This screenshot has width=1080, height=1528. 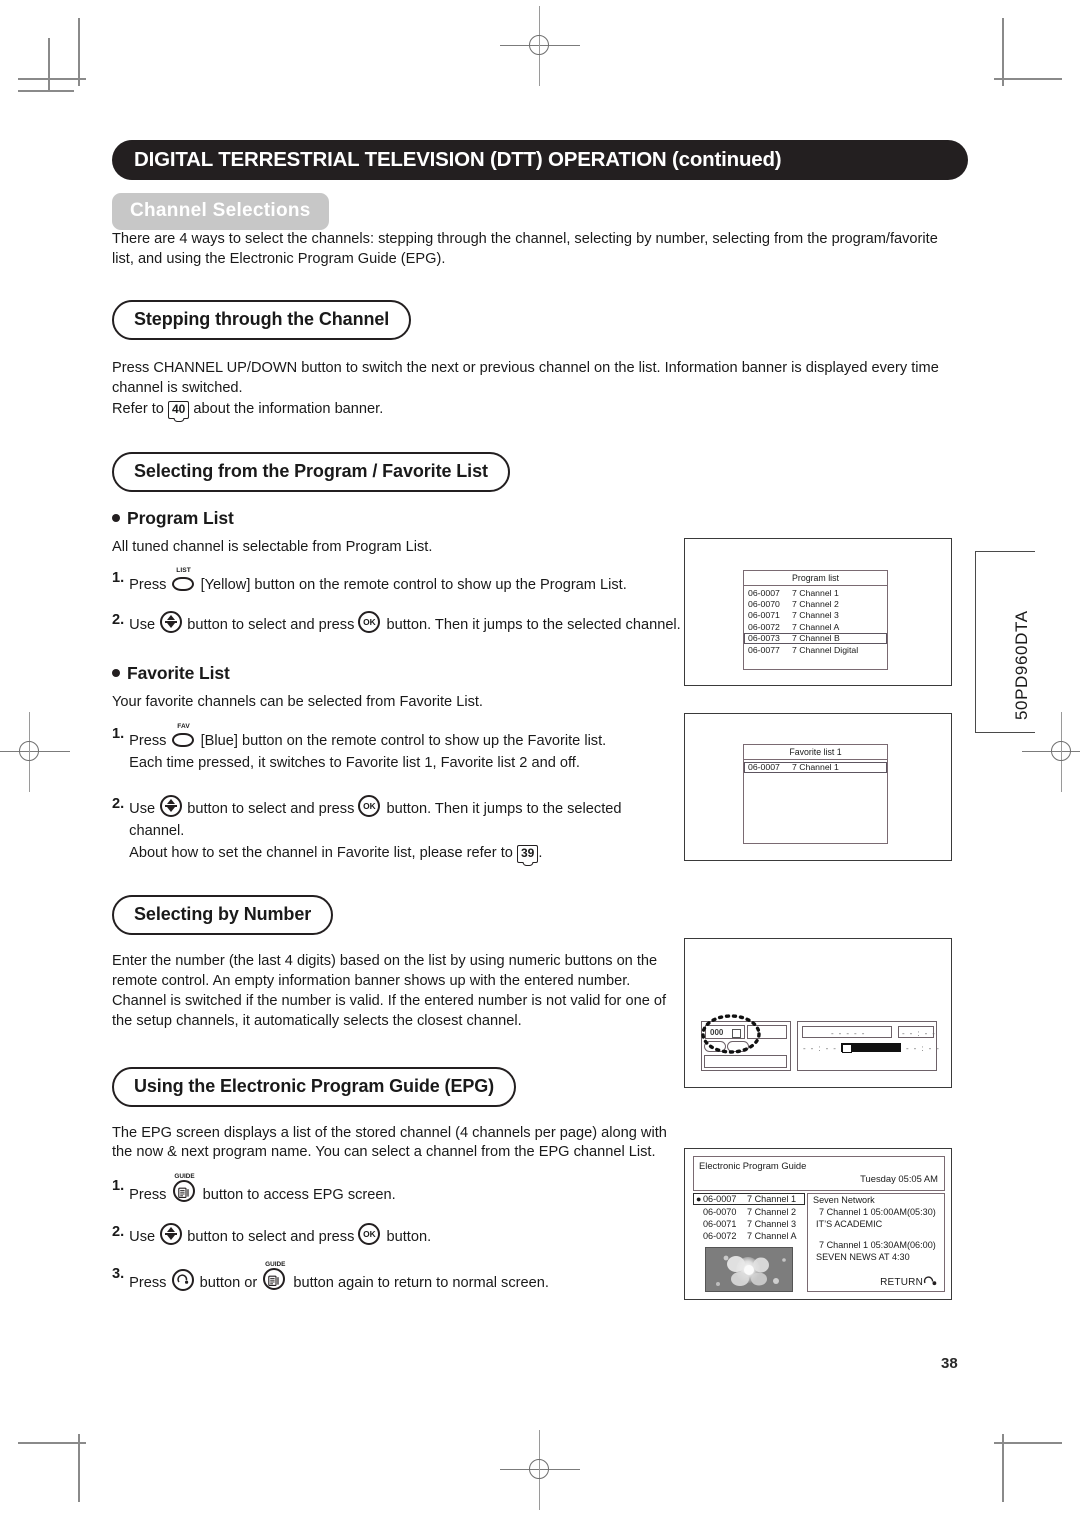 What do you see at coordinates (421, 1282) in the screenshot?
I see `epg-step-3-rest: button again to return to normal screen.` at bounding box center [421, 1282].